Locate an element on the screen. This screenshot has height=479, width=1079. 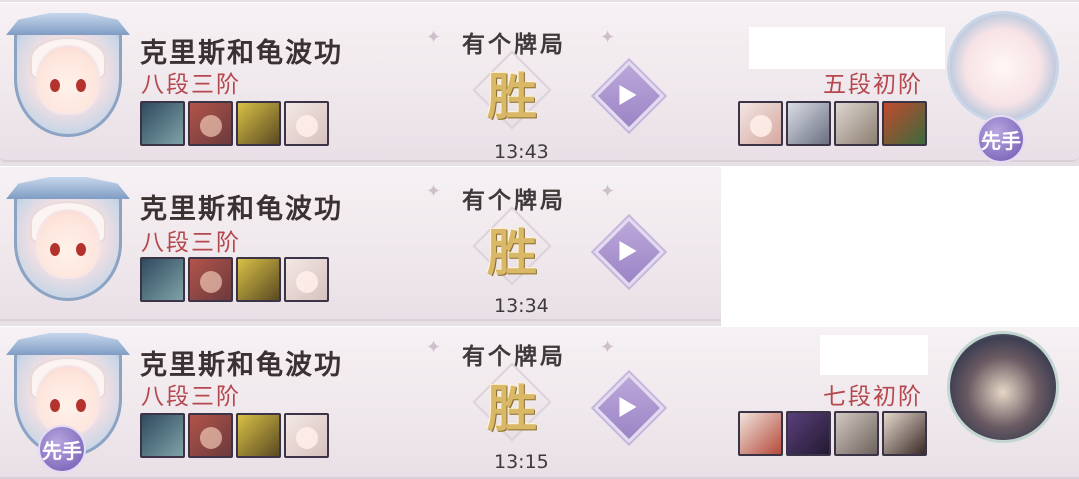
match-time: 13:34 is located at coordinates (521, 306).